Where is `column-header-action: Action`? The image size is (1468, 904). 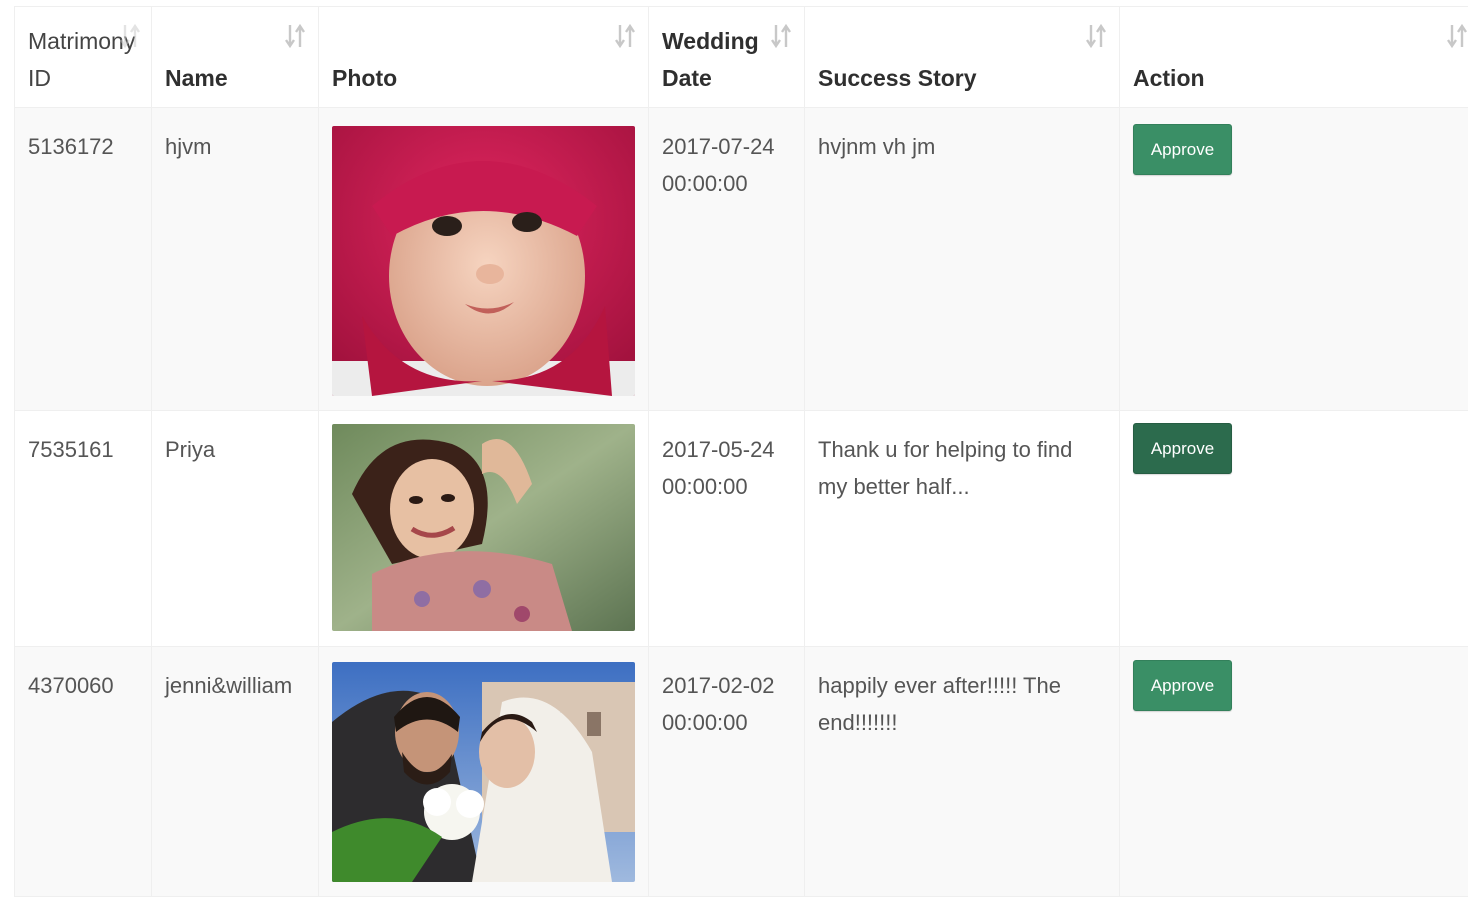 column-header-action: Action is located at coordinates (1293, 57).